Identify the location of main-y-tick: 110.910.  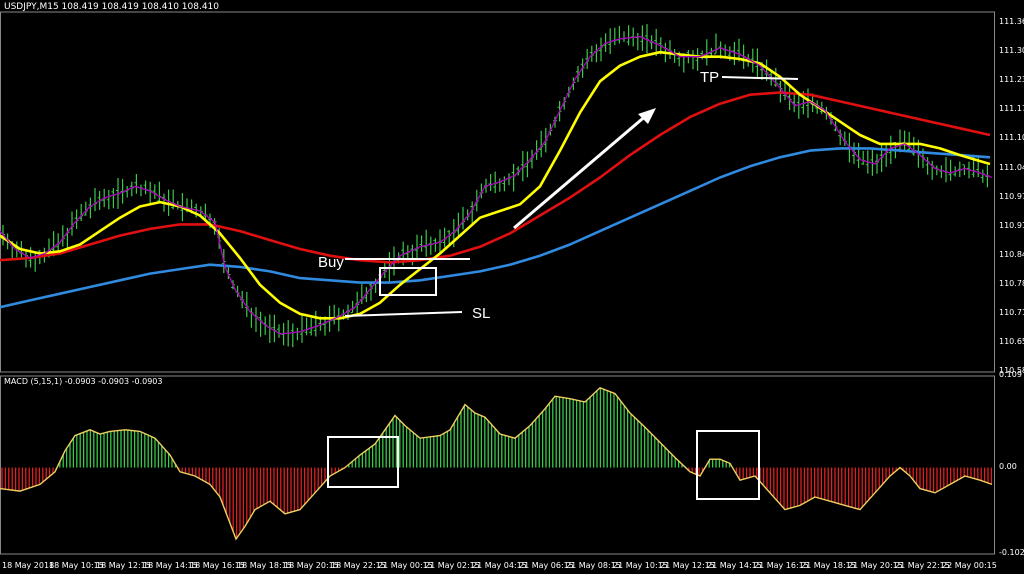
(1011, 225).